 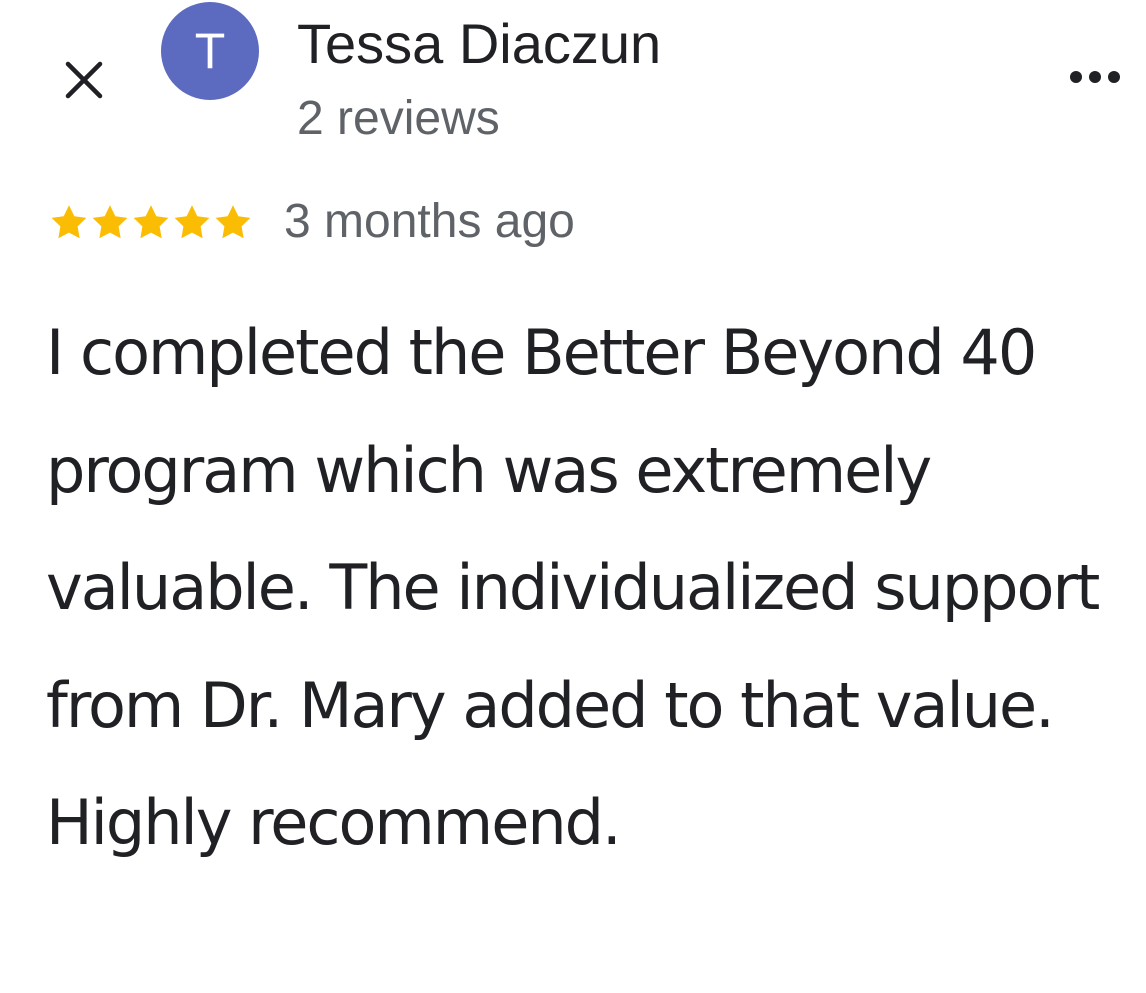 What do you see at coordinates (398, 118) in the screenshot?
I see `review-count: 2 reviews` at bounding box center [398, 118].